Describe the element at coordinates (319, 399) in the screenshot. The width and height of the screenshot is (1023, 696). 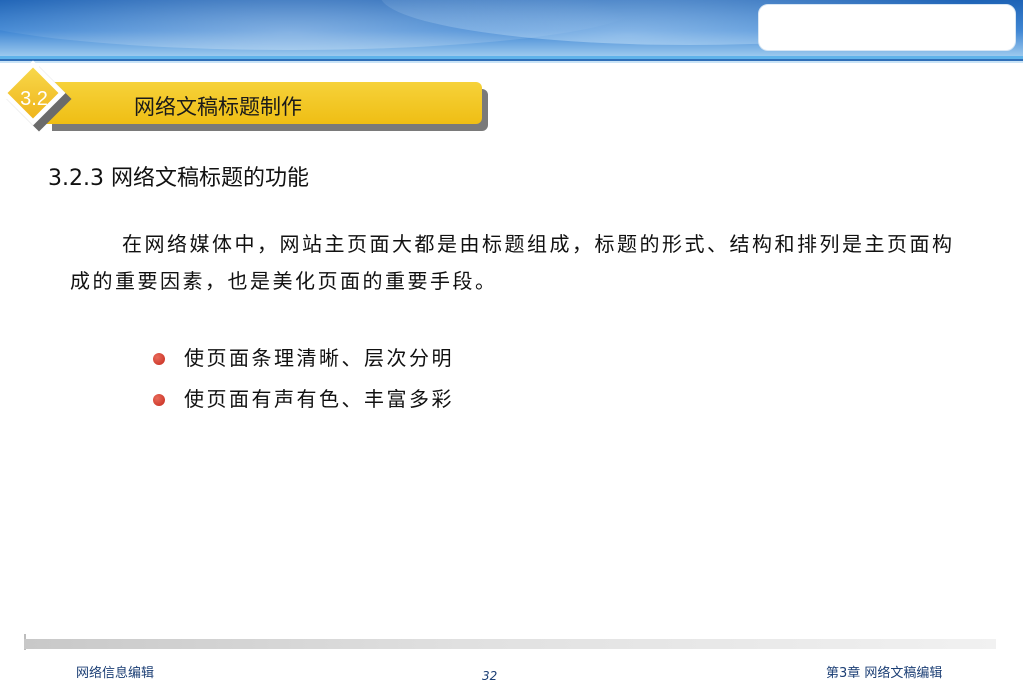
I see `bullet-text: 使页面有声有色、丰富多彩` at that location.